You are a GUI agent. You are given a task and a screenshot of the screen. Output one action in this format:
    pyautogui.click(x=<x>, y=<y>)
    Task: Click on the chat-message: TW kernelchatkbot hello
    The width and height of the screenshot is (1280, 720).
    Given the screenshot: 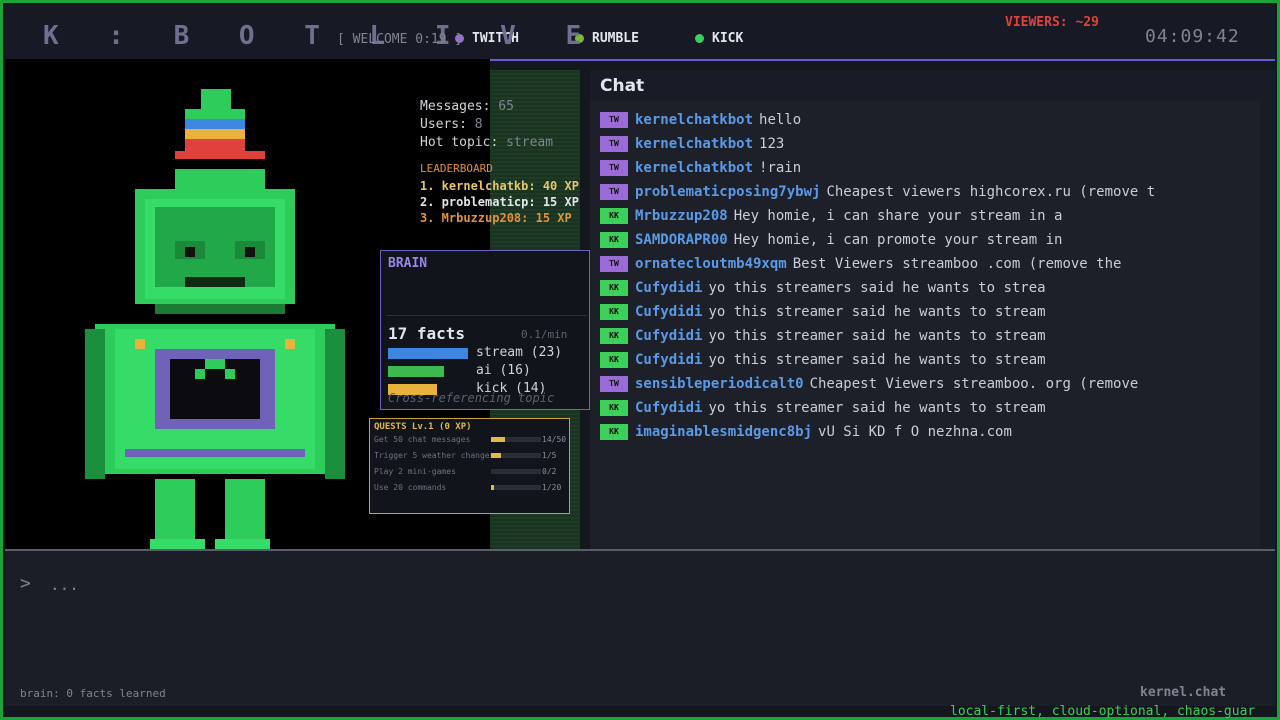 What is the action you would take?
    pyautogui.click(x=700, y=120)
    